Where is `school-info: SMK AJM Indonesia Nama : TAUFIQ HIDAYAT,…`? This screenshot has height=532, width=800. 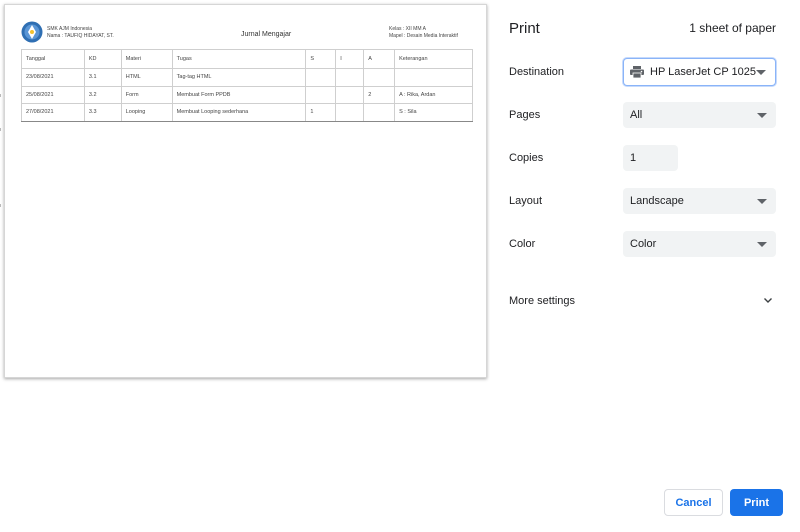 school-info: SMK AJM Indonesia Nama : TAUFIQ HIDAYAT,… is located at coordinates (80, 33).